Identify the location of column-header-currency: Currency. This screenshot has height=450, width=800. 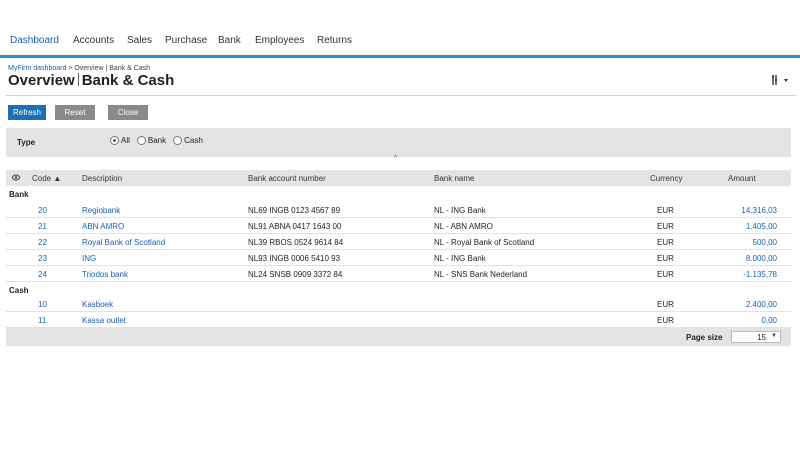
(666, 178).